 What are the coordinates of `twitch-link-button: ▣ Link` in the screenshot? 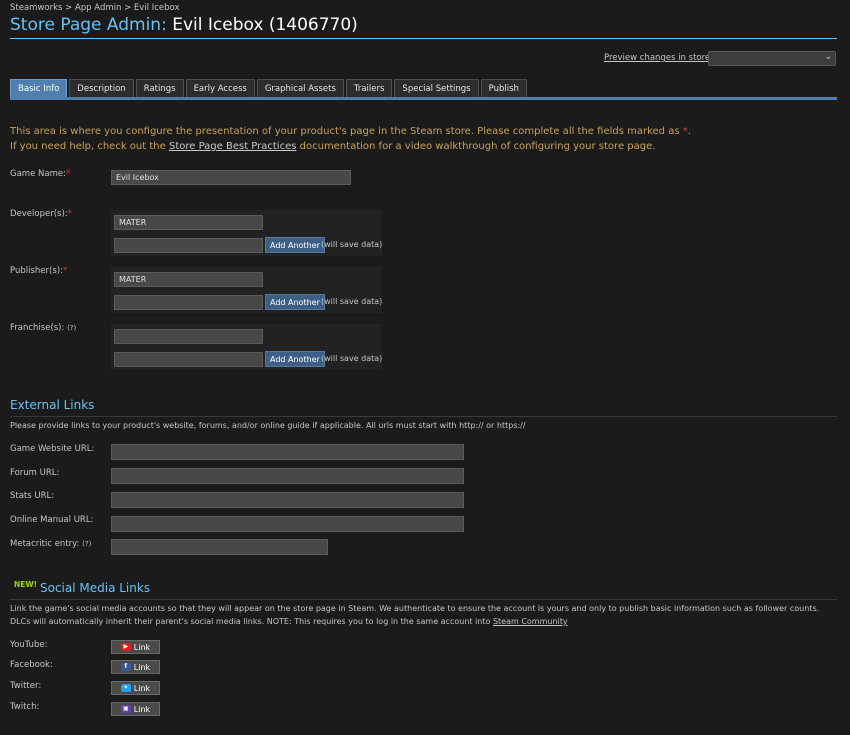 It's located at (135, 709).